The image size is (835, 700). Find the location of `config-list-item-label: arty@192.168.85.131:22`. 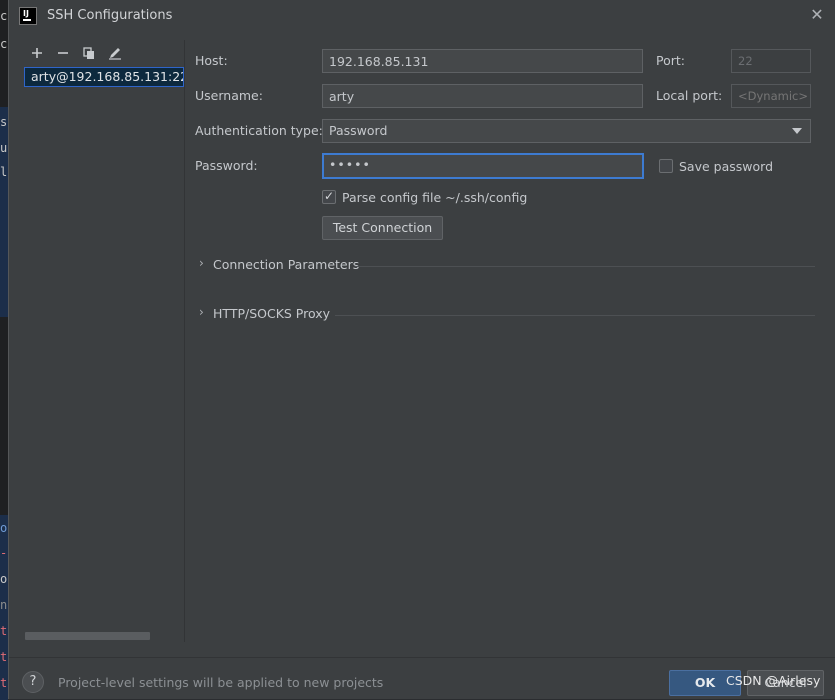

config-list-item-label: arty@192.168.85.131:22 is located at coordinates (107, 76).